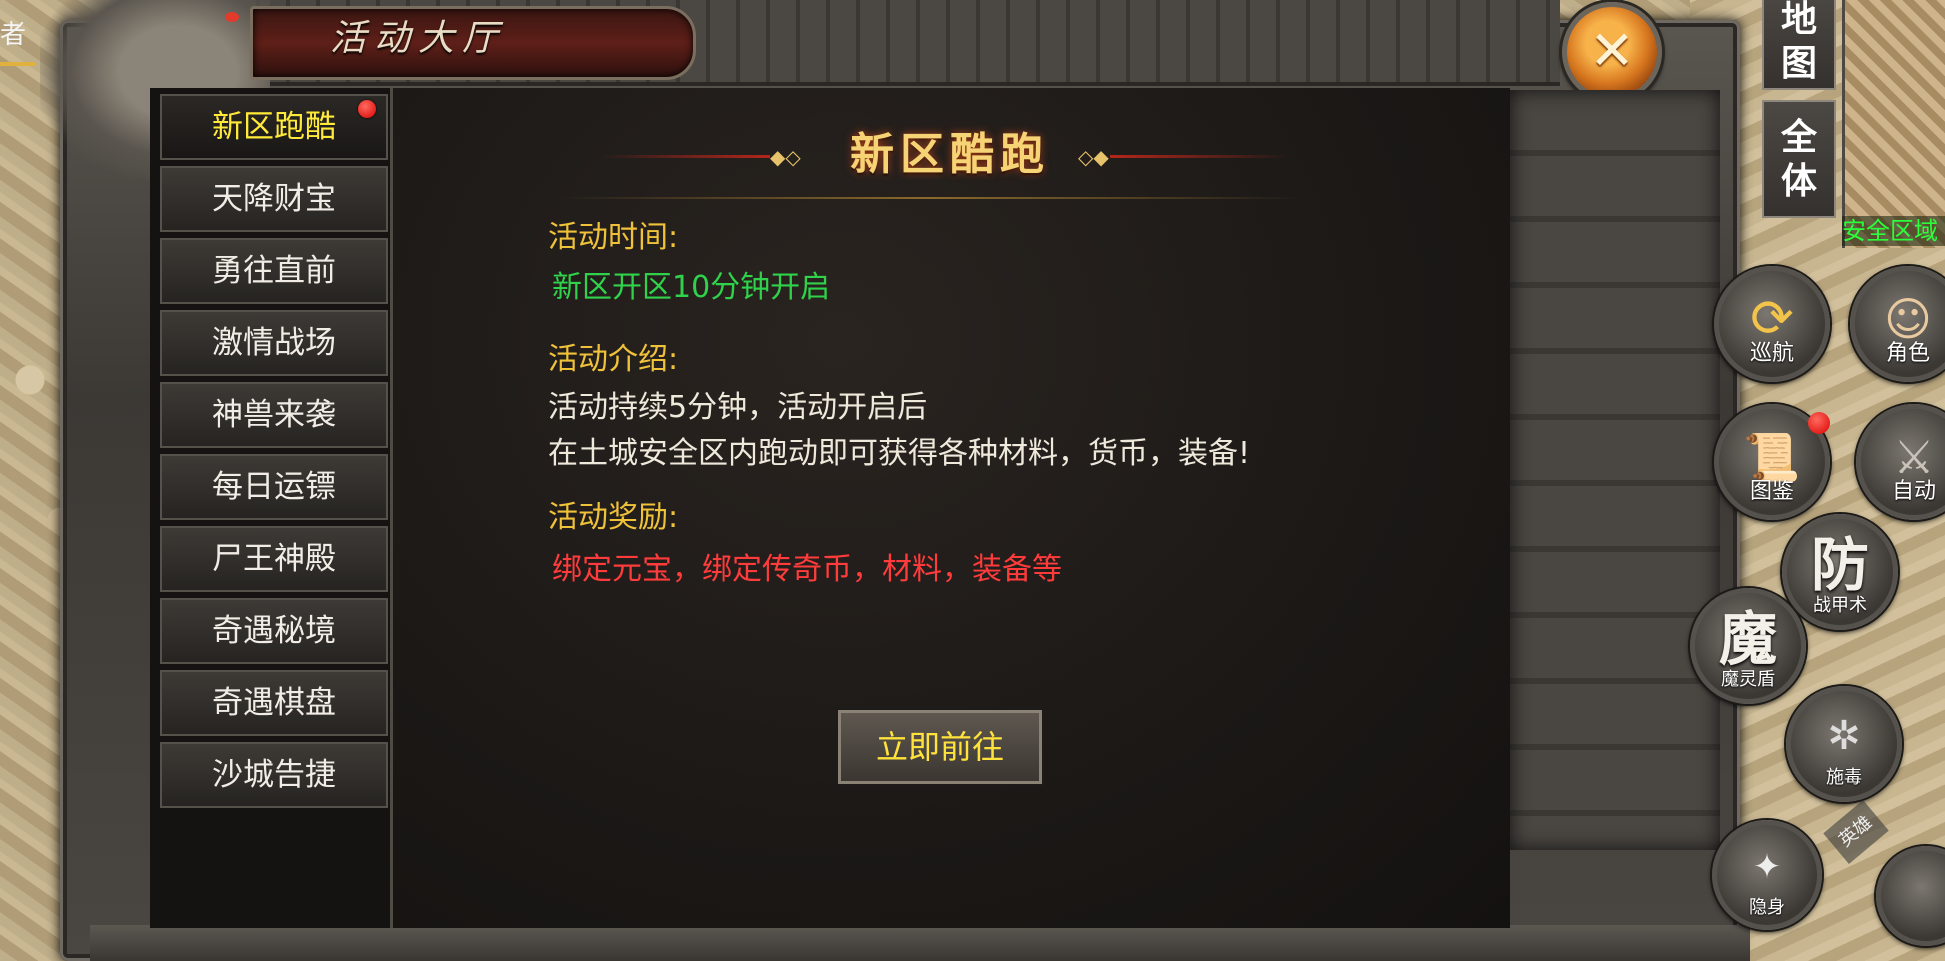 This screenshot has width=1945, height=961. I want to click on sidebar-item-treasure-drop: 天降财宝, so click(274, 199).